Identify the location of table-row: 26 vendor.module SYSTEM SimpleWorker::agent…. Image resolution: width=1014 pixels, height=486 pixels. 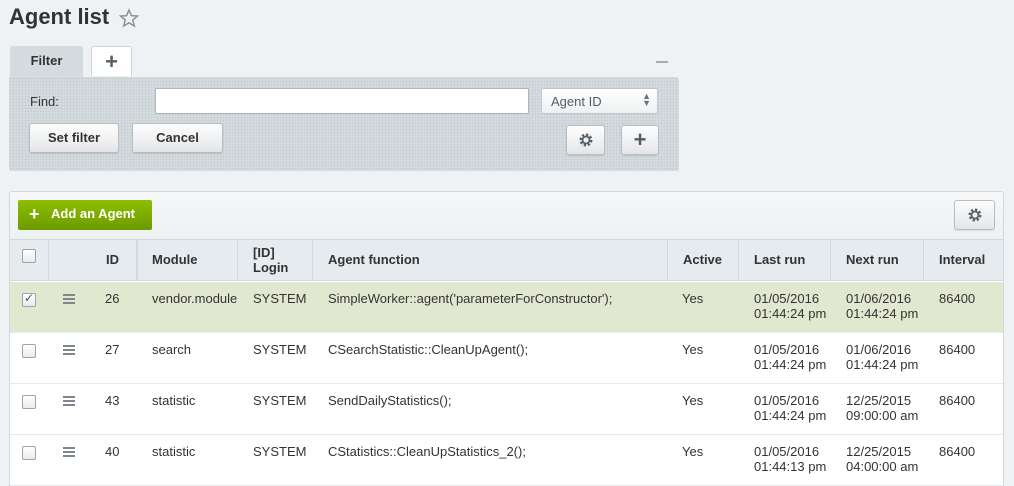
(506, 307).